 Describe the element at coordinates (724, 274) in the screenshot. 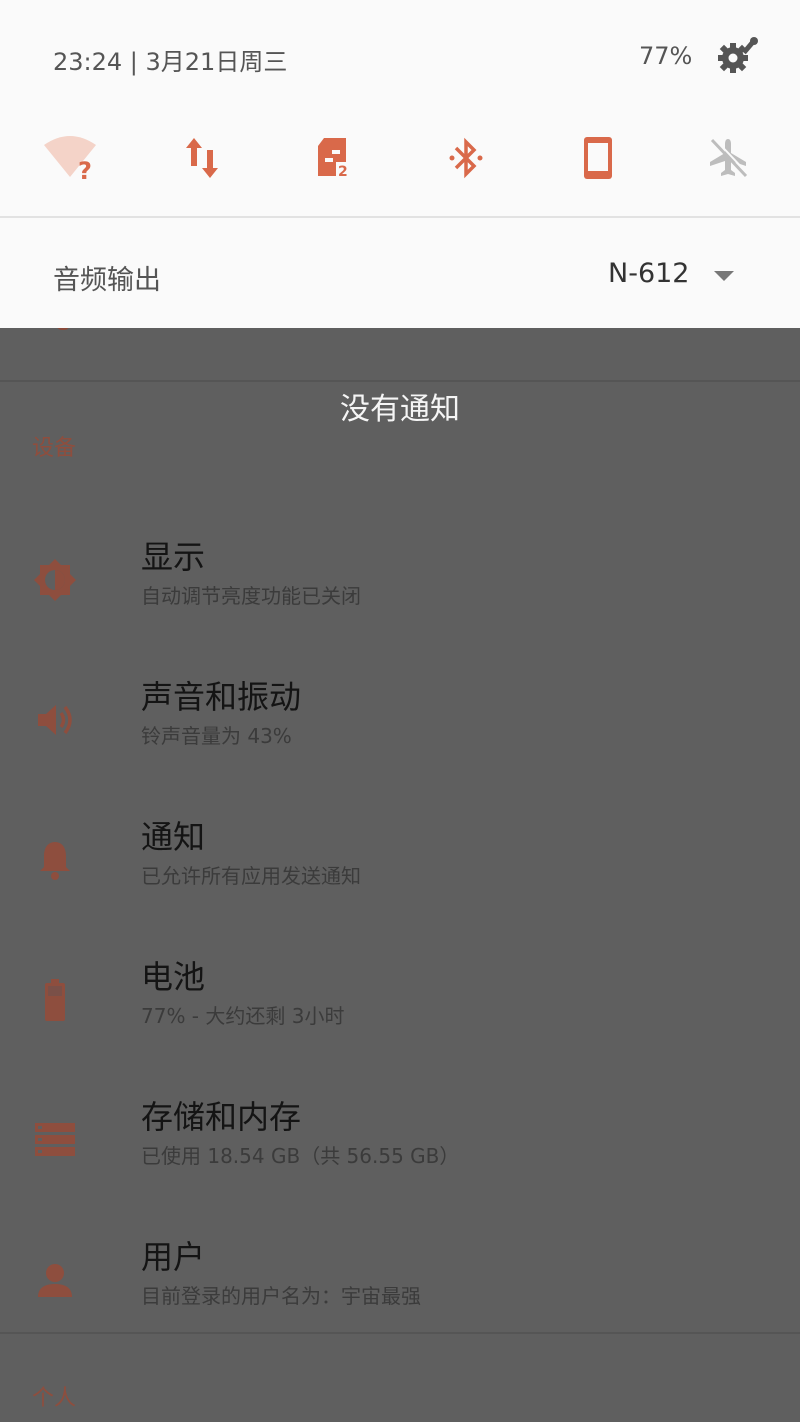

I see `chevron-down-icon` at that location.